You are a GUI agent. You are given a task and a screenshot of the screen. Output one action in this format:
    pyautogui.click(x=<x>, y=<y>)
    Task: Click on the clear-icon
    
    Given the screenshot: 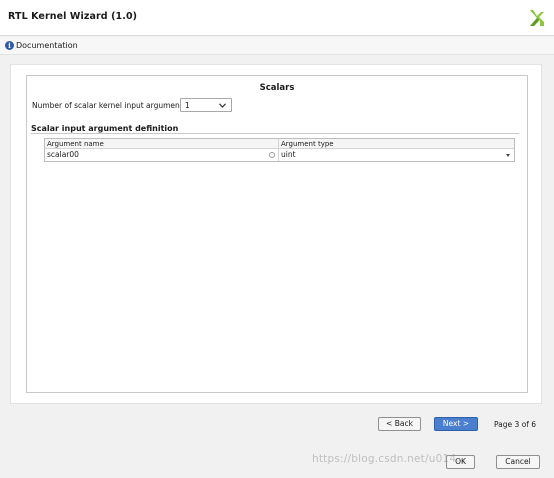 What is the action you would take?
    pyautogui.click(x=272, y=155)
    